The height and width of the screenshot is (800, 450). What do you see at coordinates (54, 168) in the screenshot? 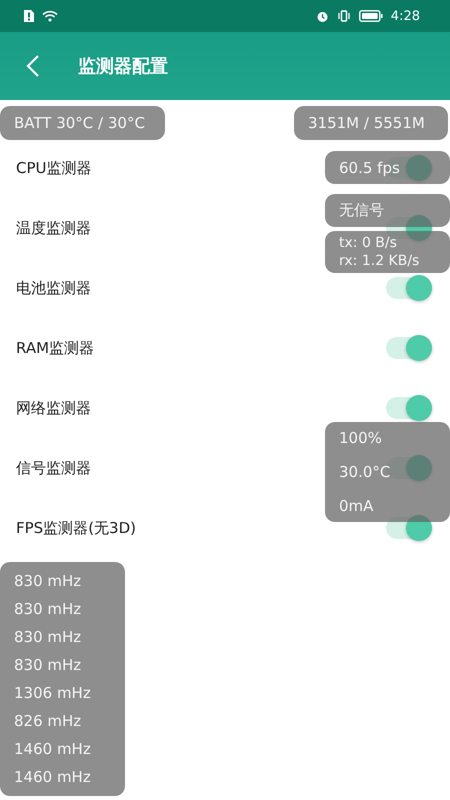
I see `setting-label: CPU监测器` at bounding box center [54, 168].